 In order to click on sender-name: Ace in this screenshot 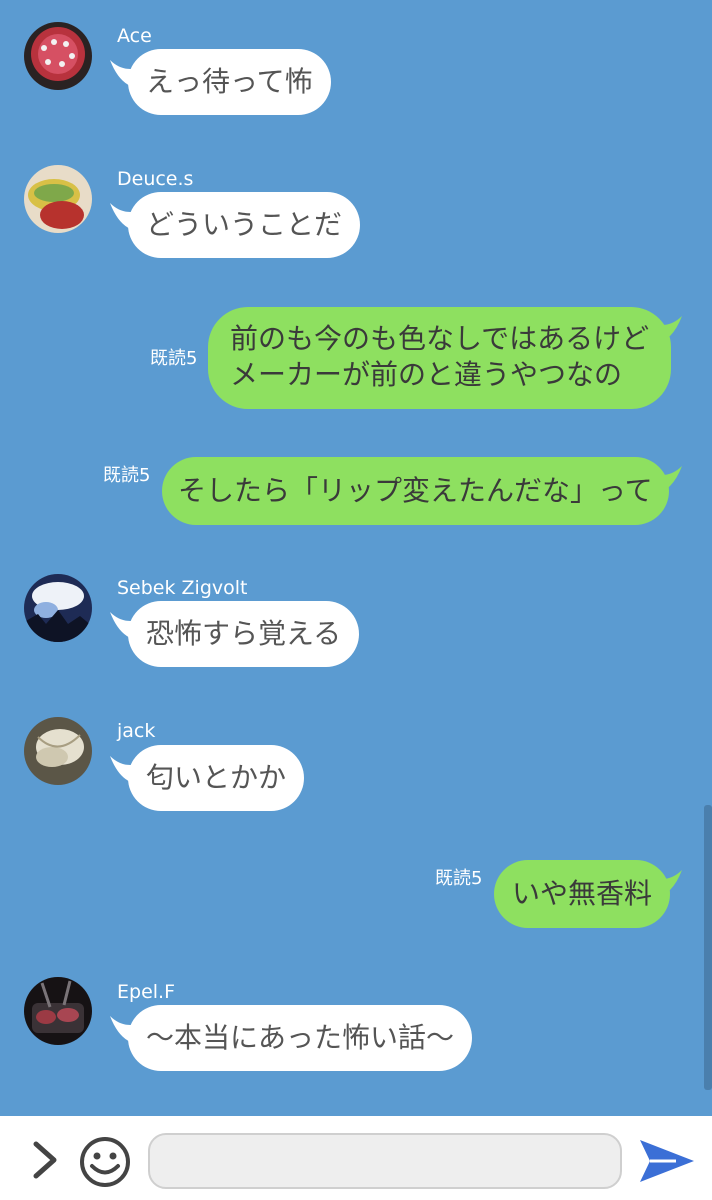, I will do `click(134, 36)`.